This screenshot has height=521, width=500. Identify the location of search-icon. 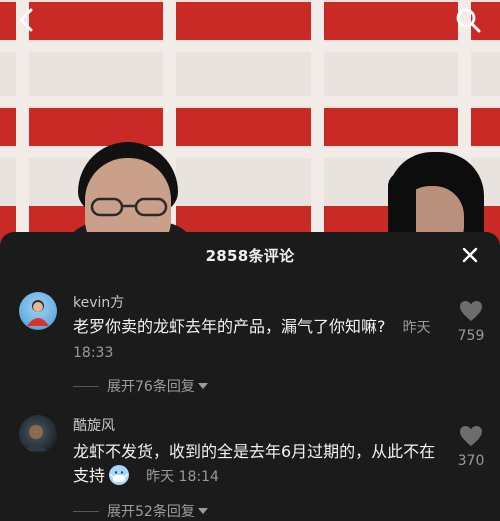
(468, 20).